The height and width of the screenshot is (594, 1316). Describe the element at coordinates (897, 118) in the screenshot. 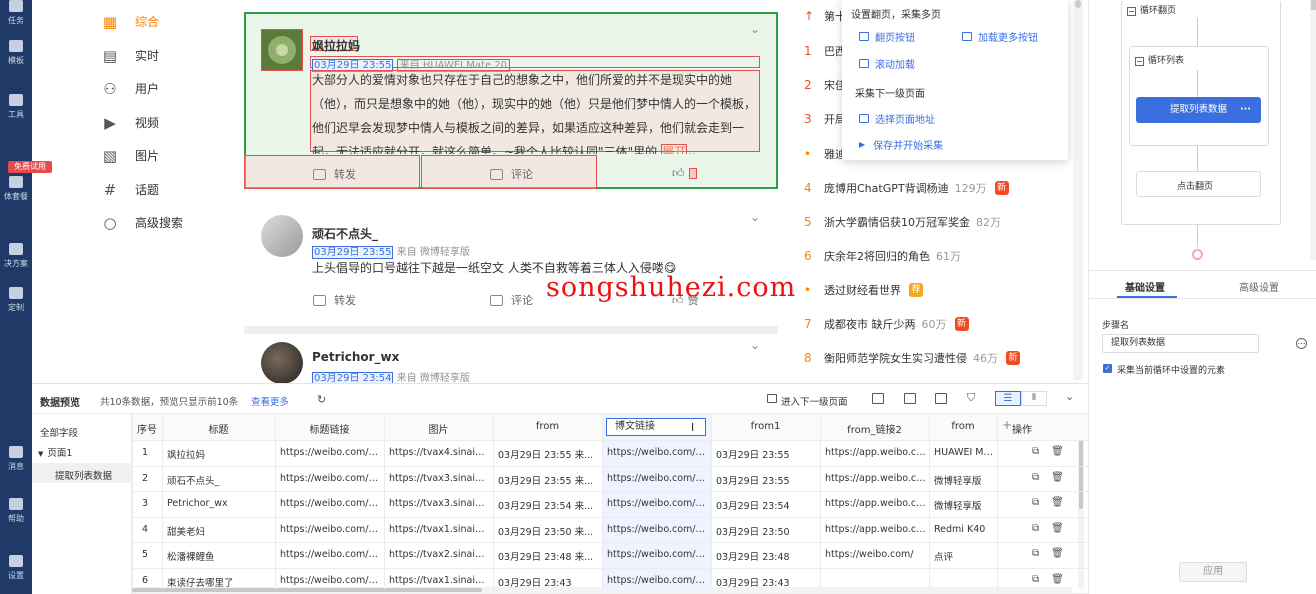

I see `popup-item-select-url: 选择页面地址` at that location.